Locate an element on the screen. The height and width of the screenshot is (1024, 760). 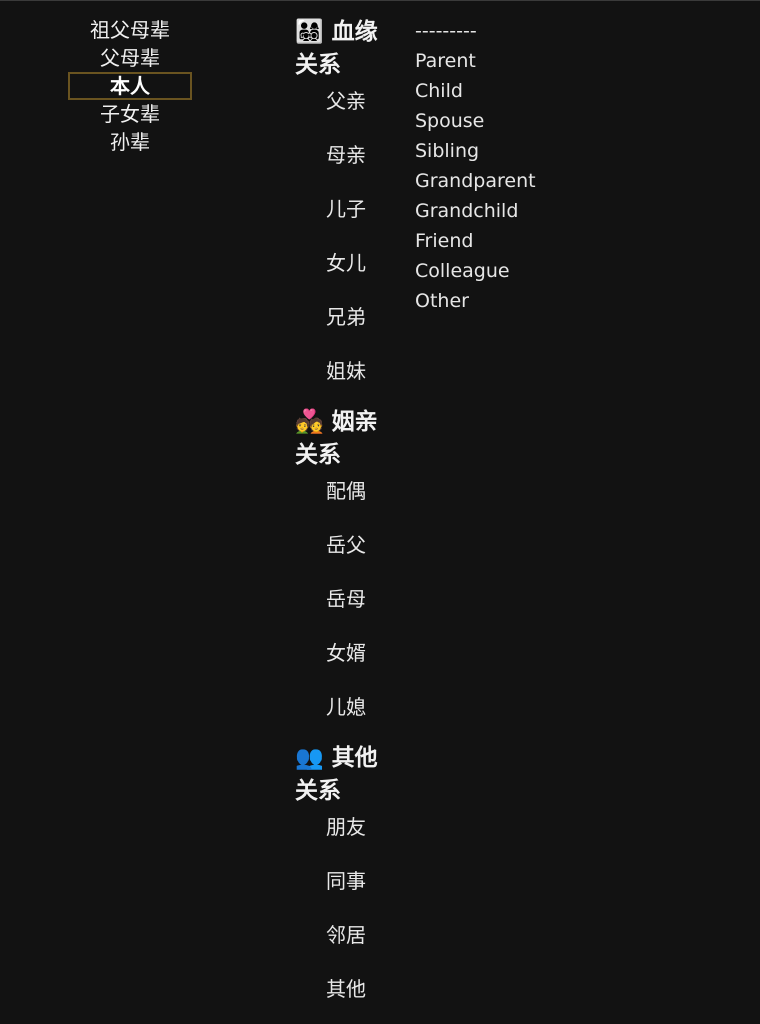
rel-item: 儿媳 is located at coordinates (345, 715).